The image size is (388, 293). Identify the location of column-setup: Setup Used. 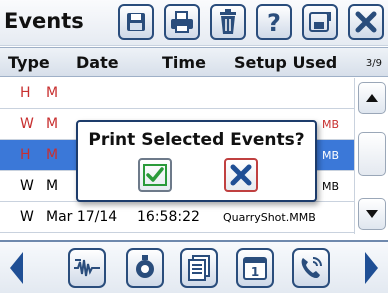
(285, 62).